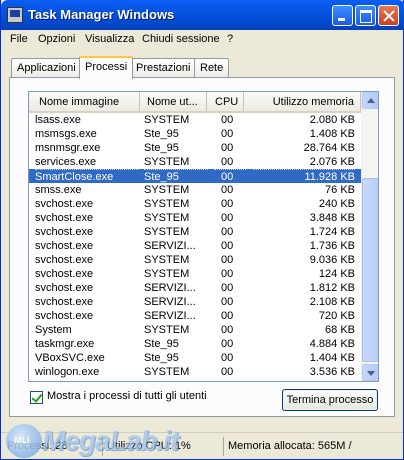 This screenshot has height=460, width=404. What do you see at coordinates (332, 302) in the screenshot?
I see `process-memory: 2.108 KB` at bounding box center [332, 302].